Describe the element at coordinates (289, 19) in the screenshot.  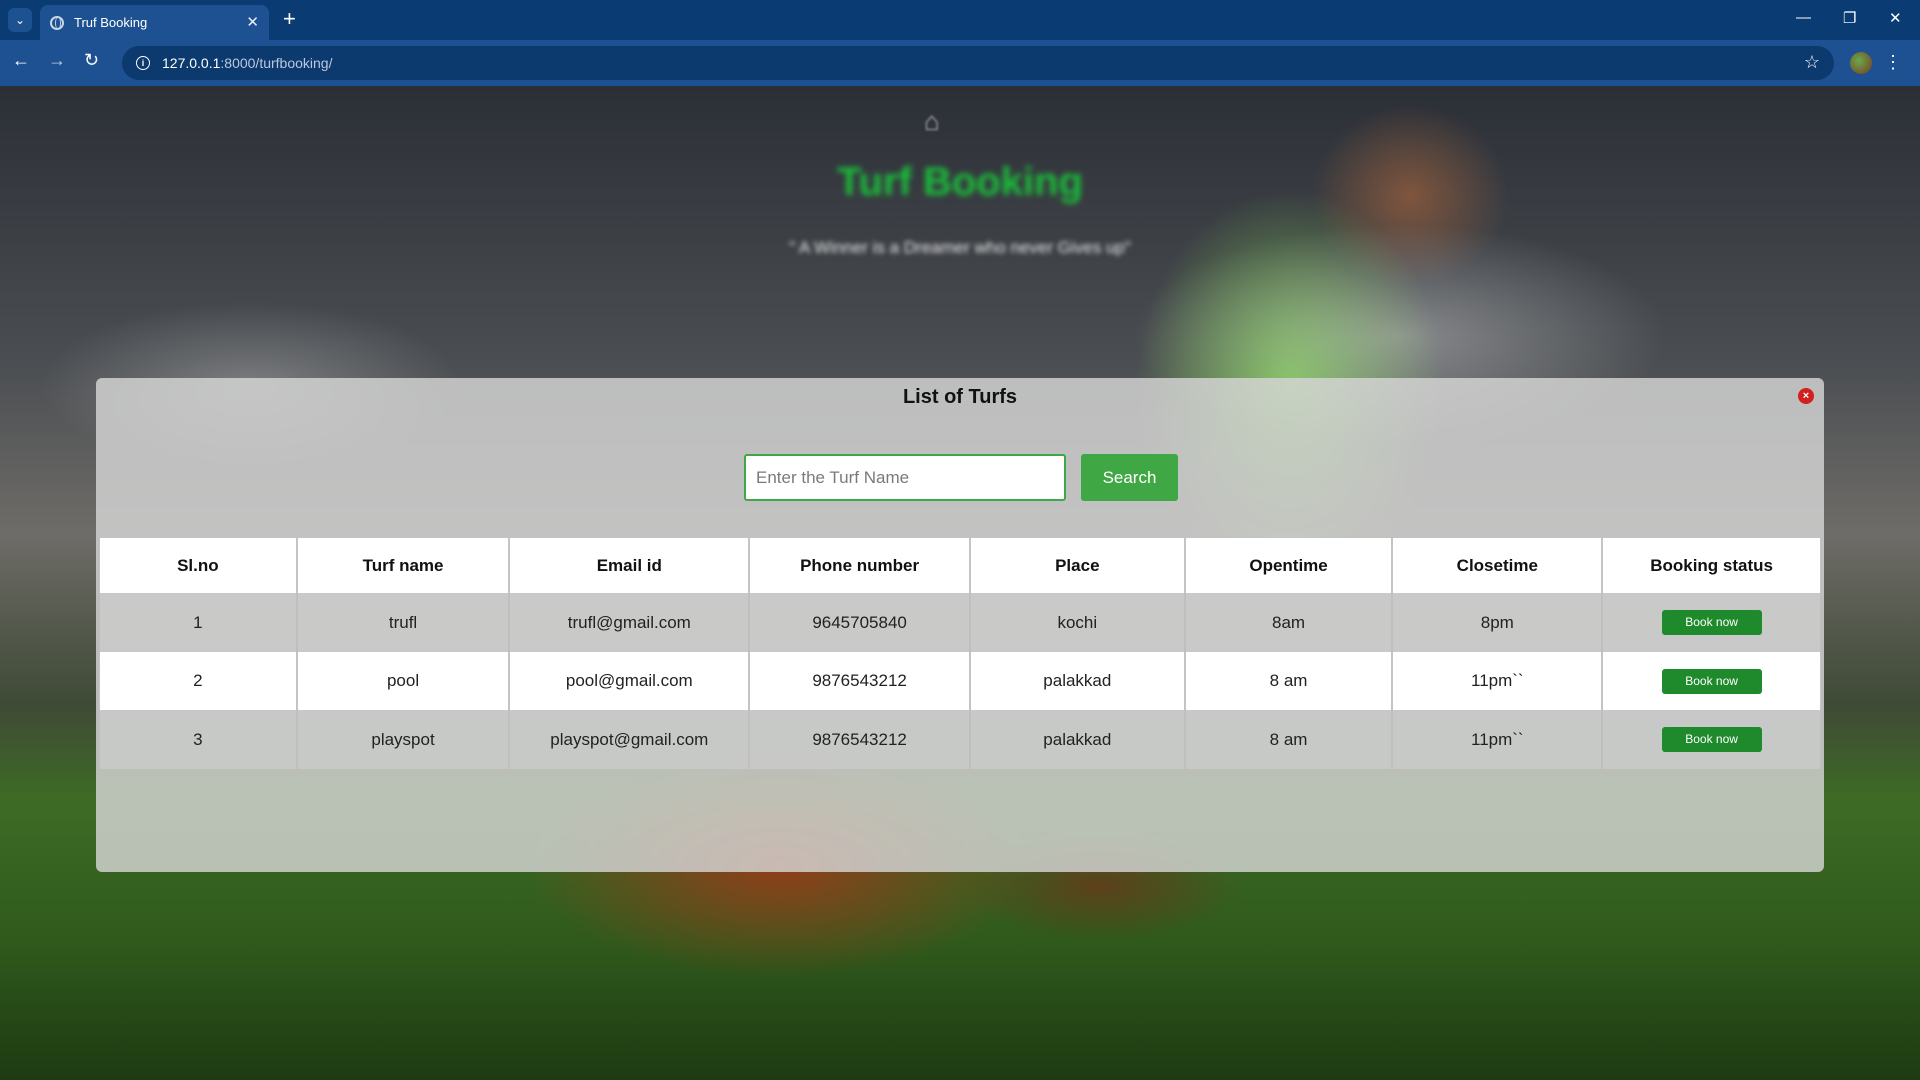
I see `new-tab-plus-icon: +` at that location.